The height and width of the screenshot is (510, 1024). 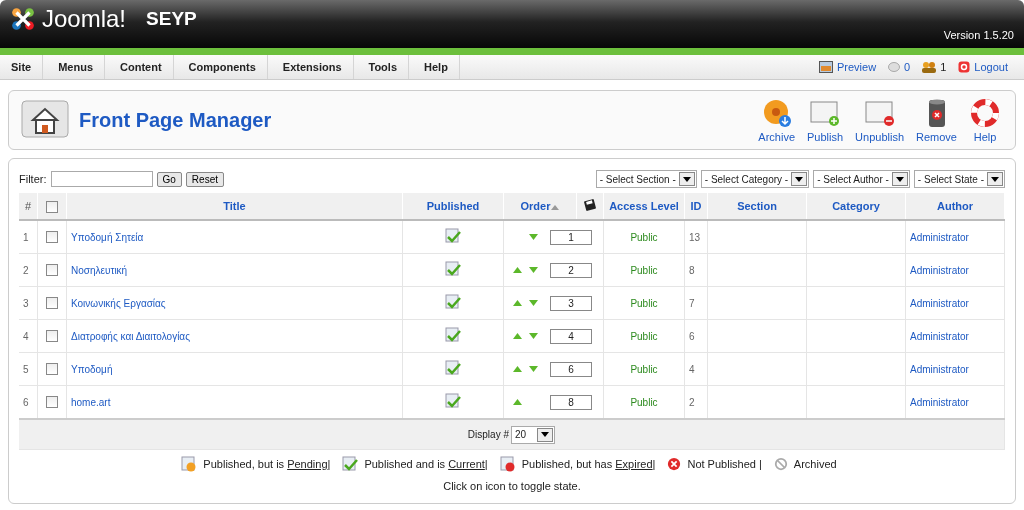 What do you see at coordinates (307, 464) in the screenshot?
I see `legend-link: Pending` at bounding box center [307, 464].